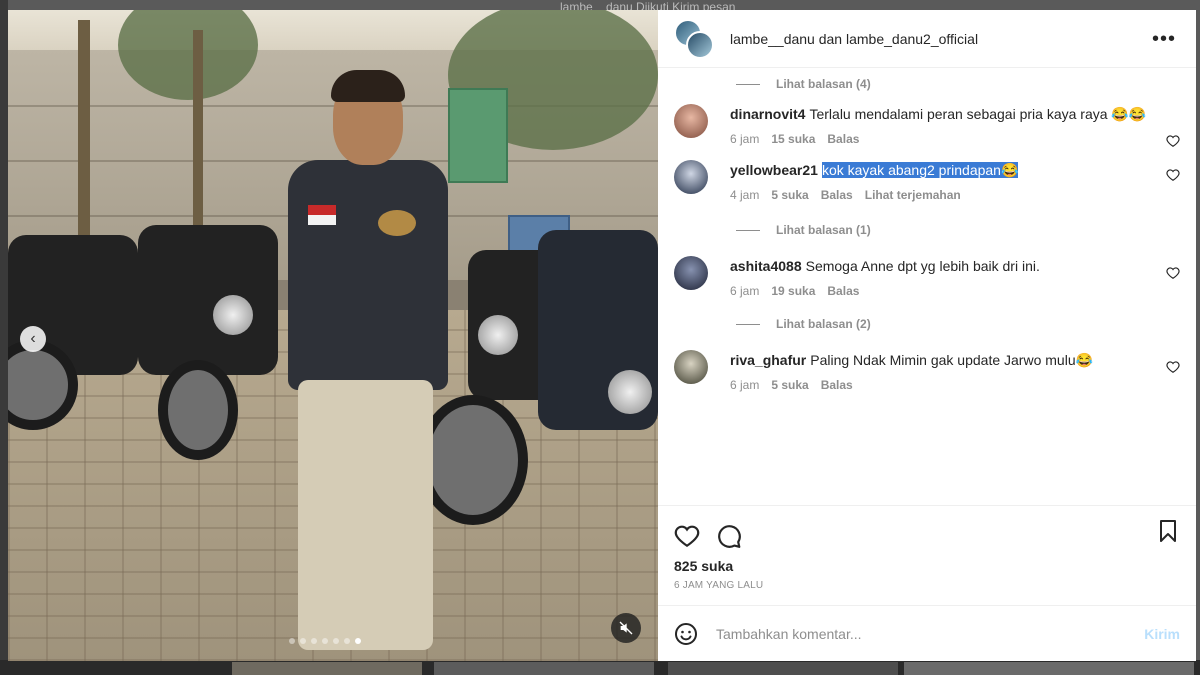 The image size is (1200, 675). What do you see at coordinates (478, 135) in the screenshot?
I see `green-sign` at bounding box center [478, 135].